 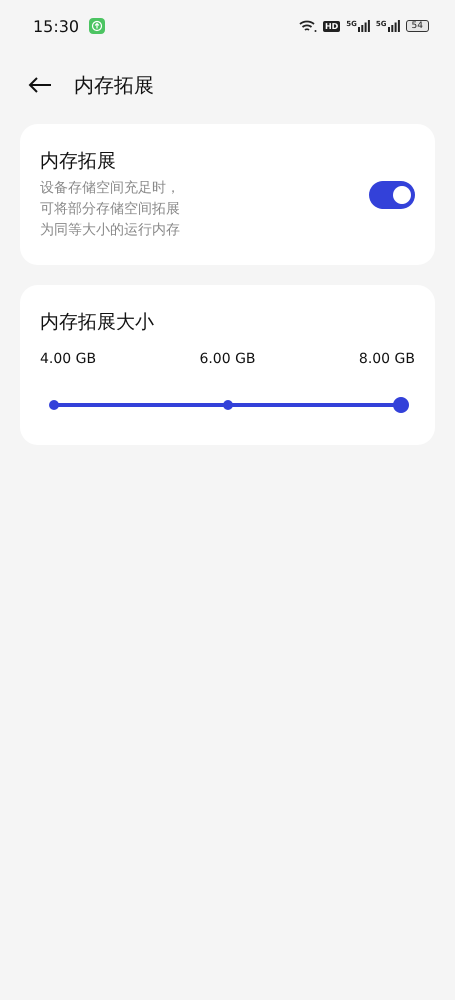 What do you see at coordinates (114, 85) in the screenshot?
I see `page-title: 内存拓展` at bounding box center [114, 85].